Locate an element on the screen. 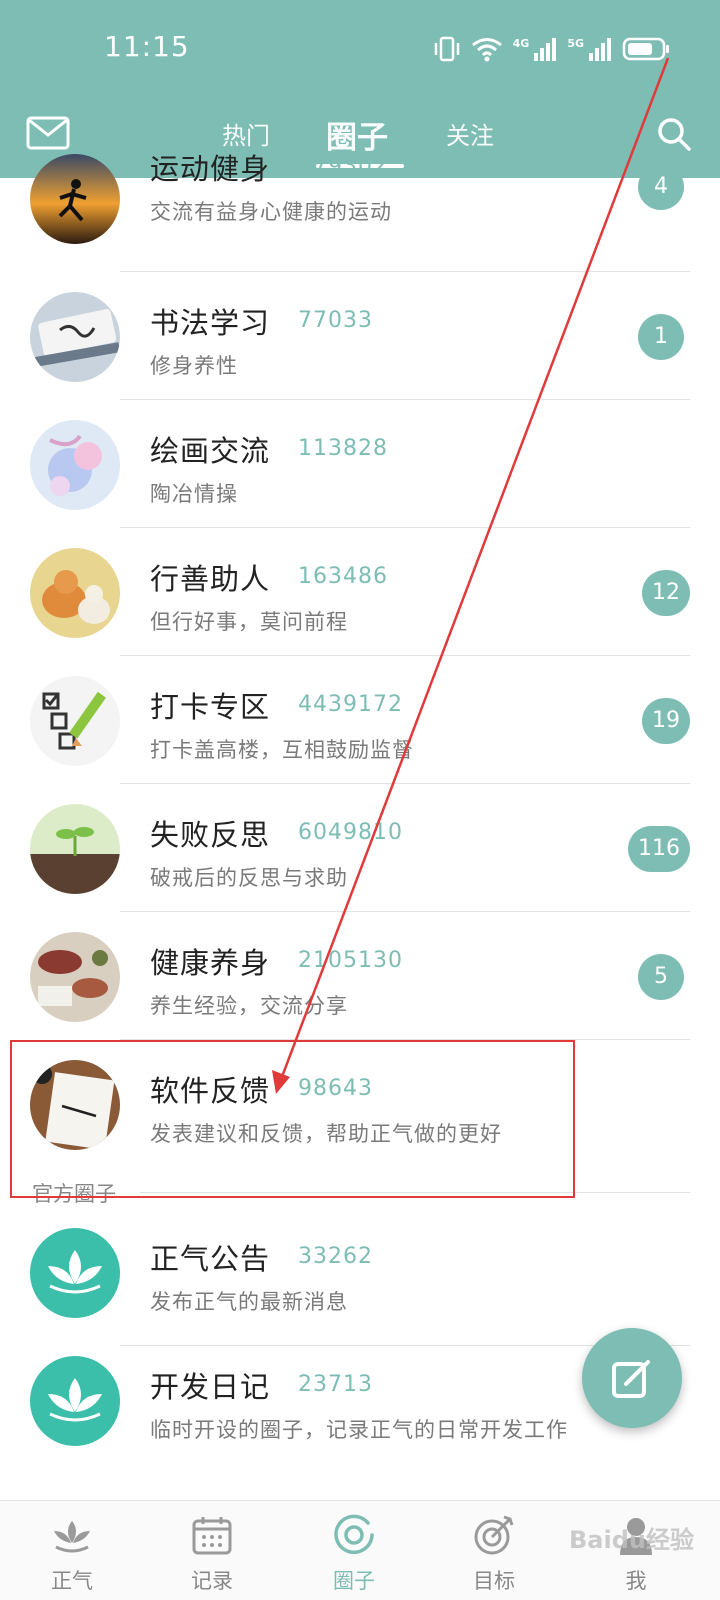 This screenshot has width=720, height=1600. status-icons: 4G 5G is located at coordinates (551, 49).